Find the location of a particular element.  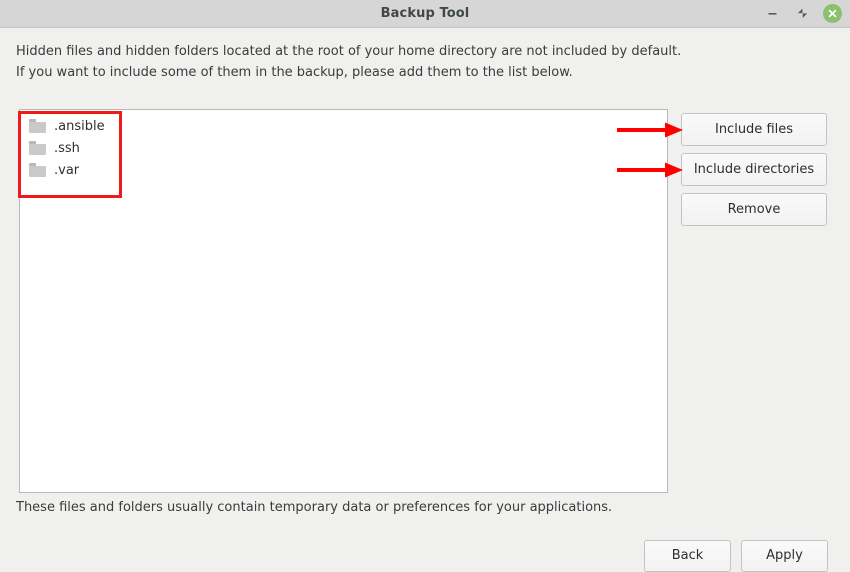

close-button is located at coordinates (832, 13).